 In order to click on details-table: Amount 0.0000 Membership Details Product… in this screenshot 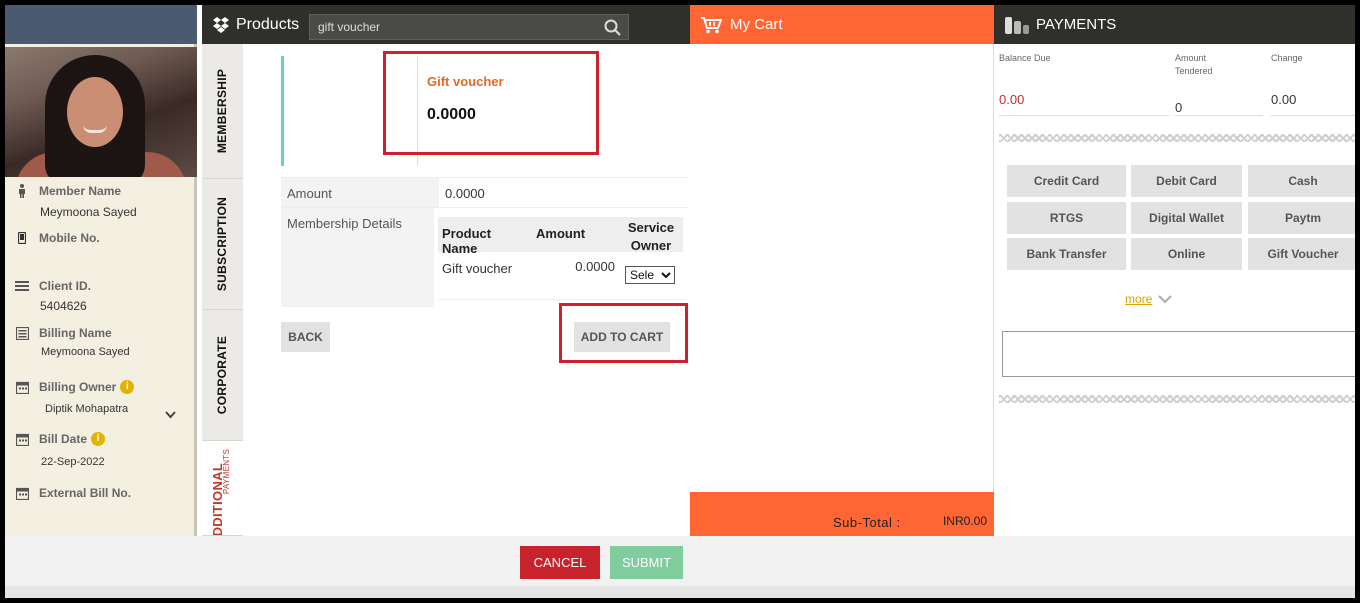, I will do `click(485, 242)`.